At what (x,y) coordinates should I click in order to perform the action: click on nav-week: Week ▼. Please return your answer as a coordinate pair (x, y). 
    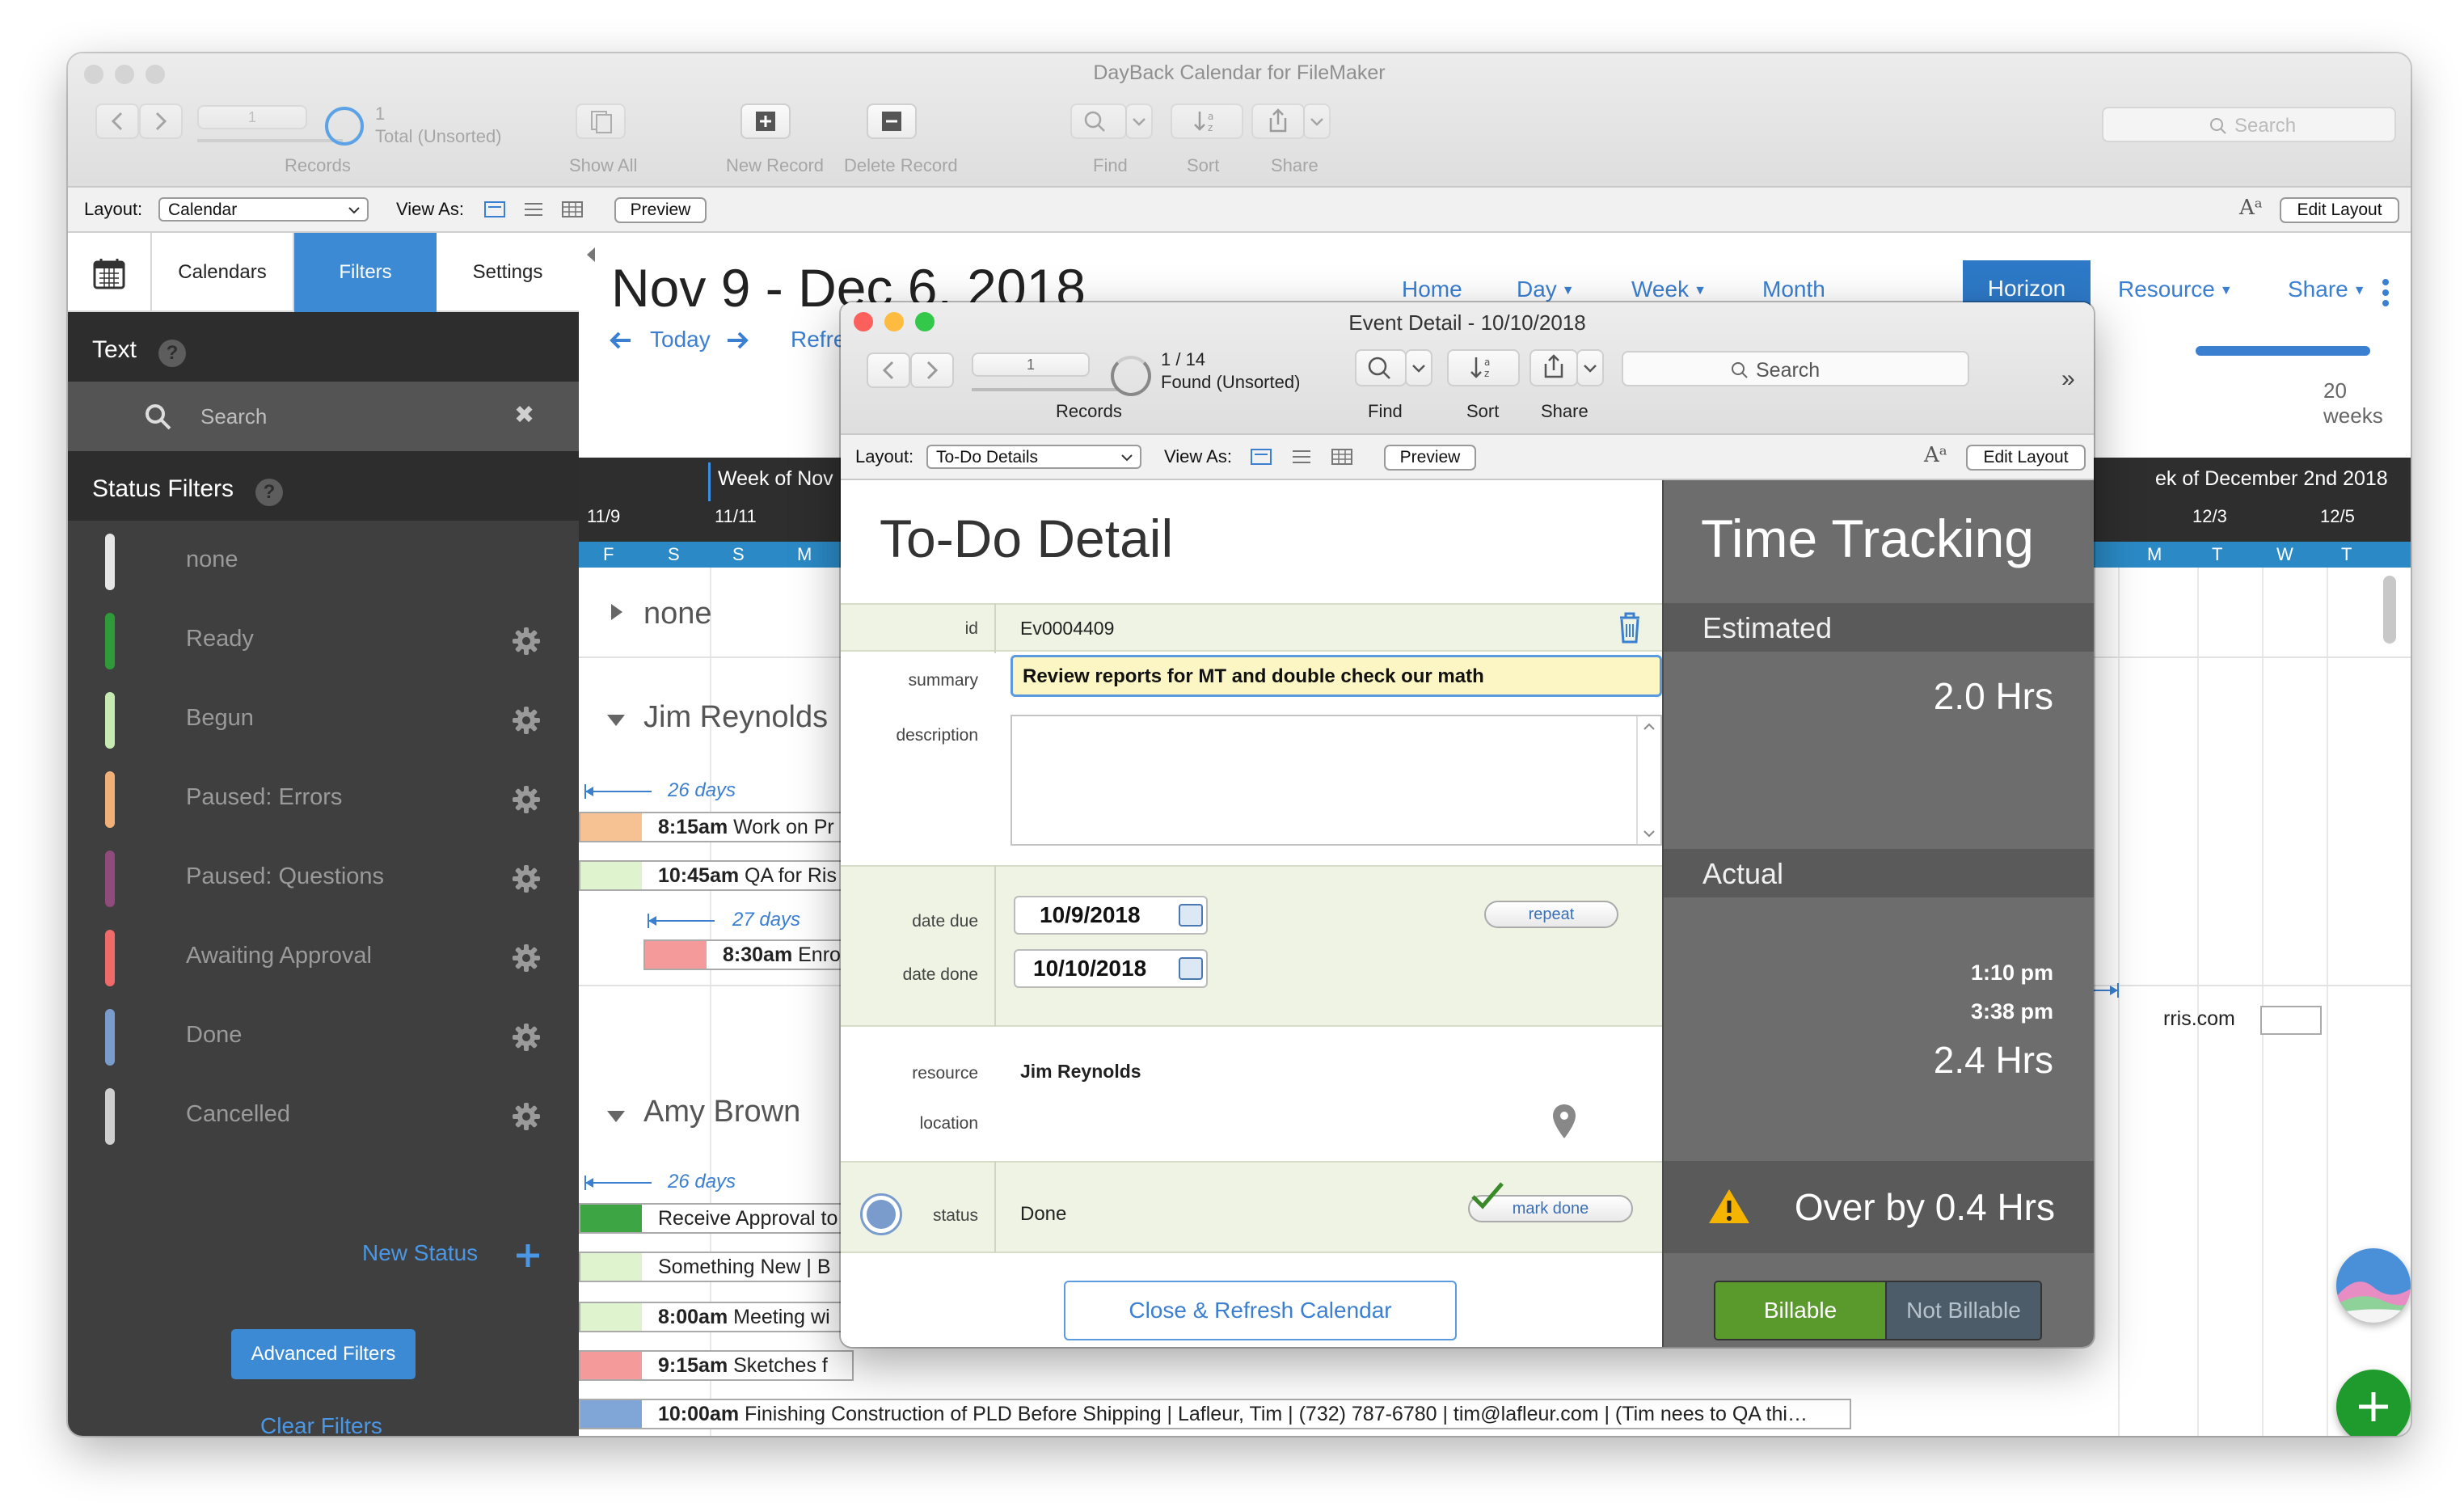
    Looking at the image, I should click on (1669, 289).